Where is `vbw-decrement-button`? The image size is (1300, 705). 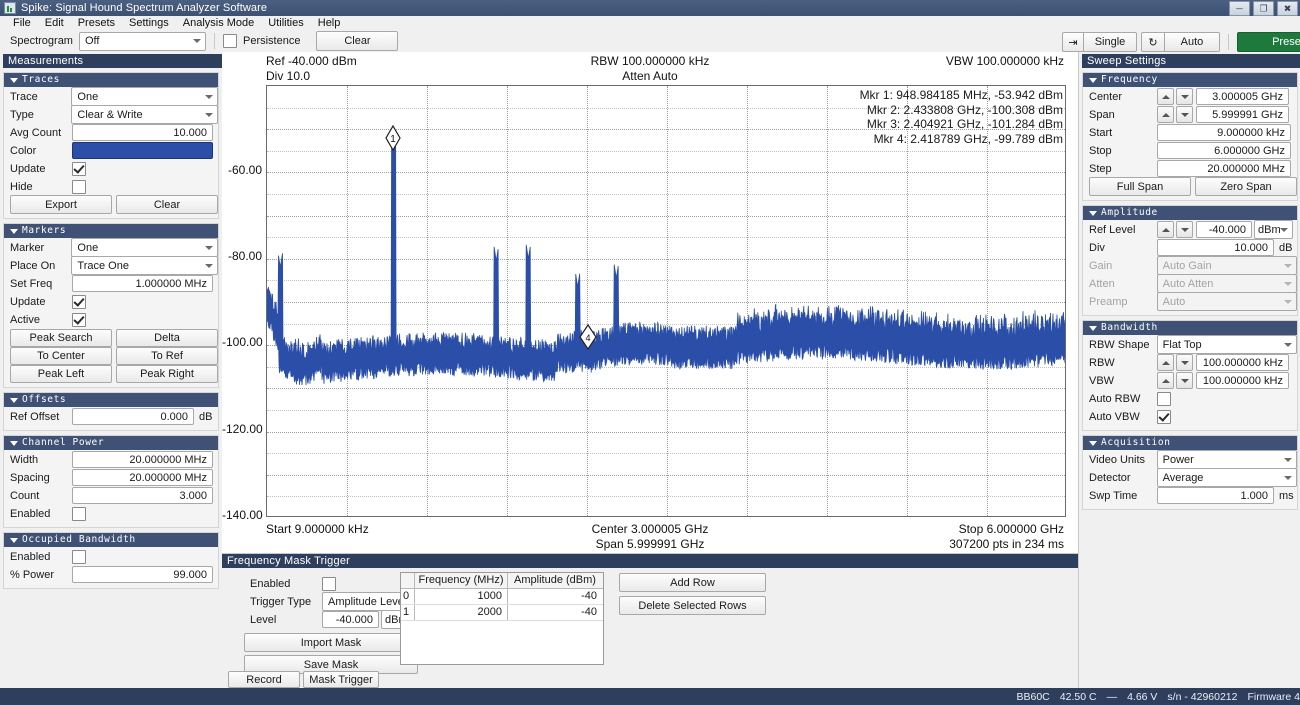
vbw-decrement-button is located at coordinates (1184, 380).